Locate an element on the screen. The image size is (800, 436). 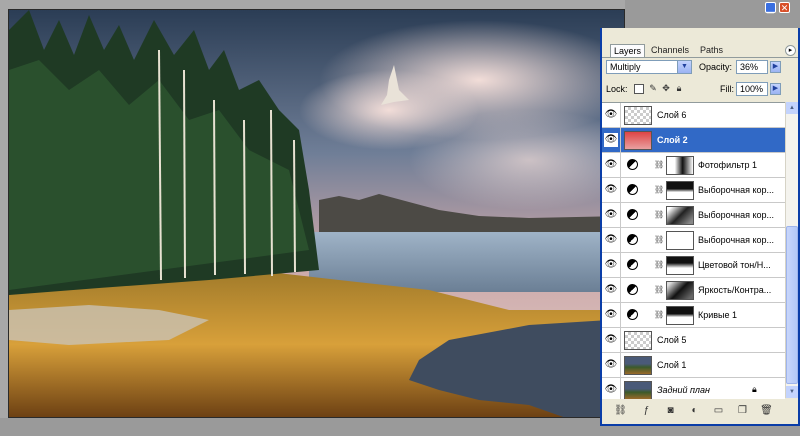
layer-name: Слой 1 is located at coordinates (672, 365).